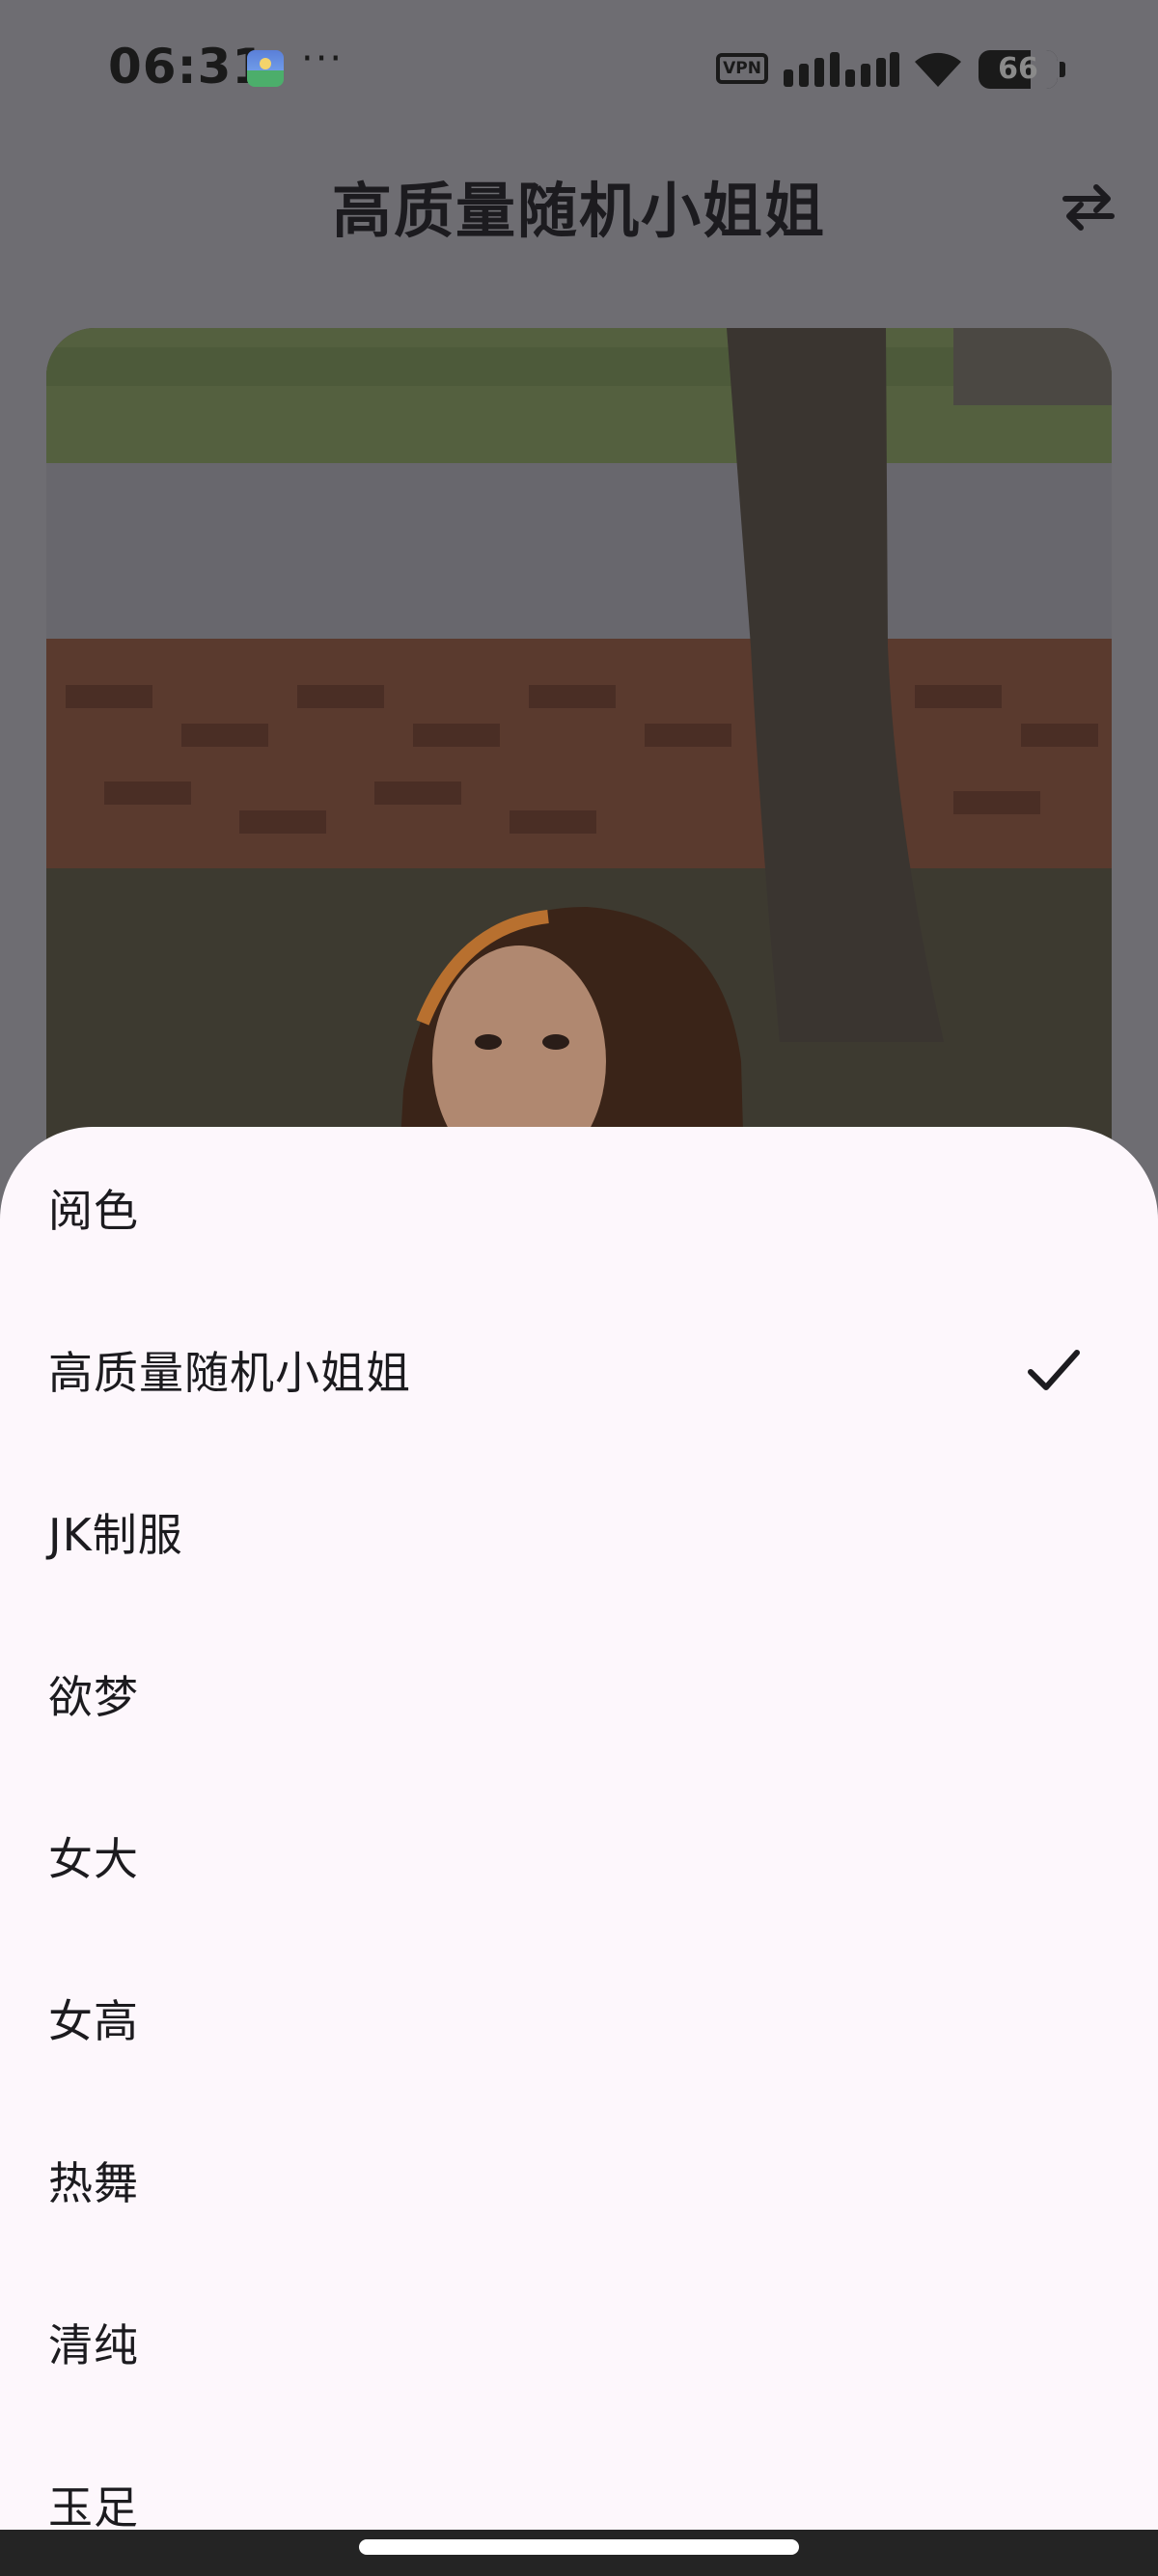 The width and height of the screenshot is (1158, 2576). What do you see at coordinates (93, 2345) in the screenshot?
I see `menu-item-label: 清纯` at bounding box center [93, 2345].